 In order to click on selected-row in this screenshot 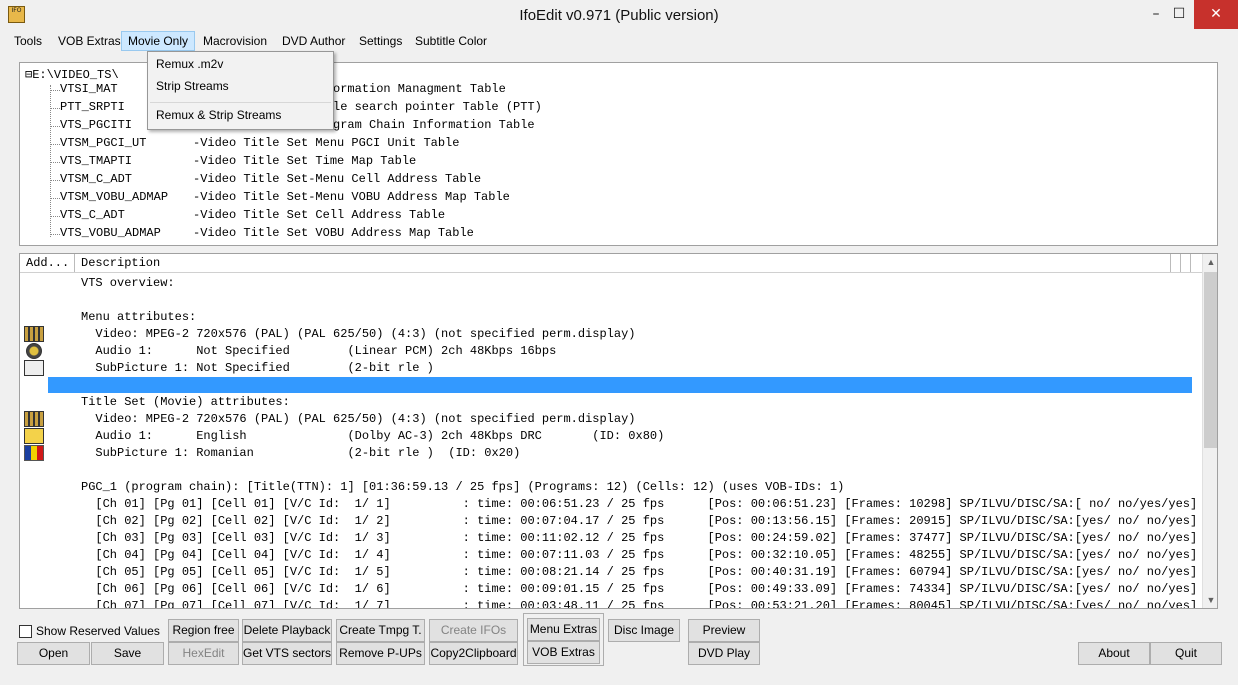, I will do `click(620, 385)`.